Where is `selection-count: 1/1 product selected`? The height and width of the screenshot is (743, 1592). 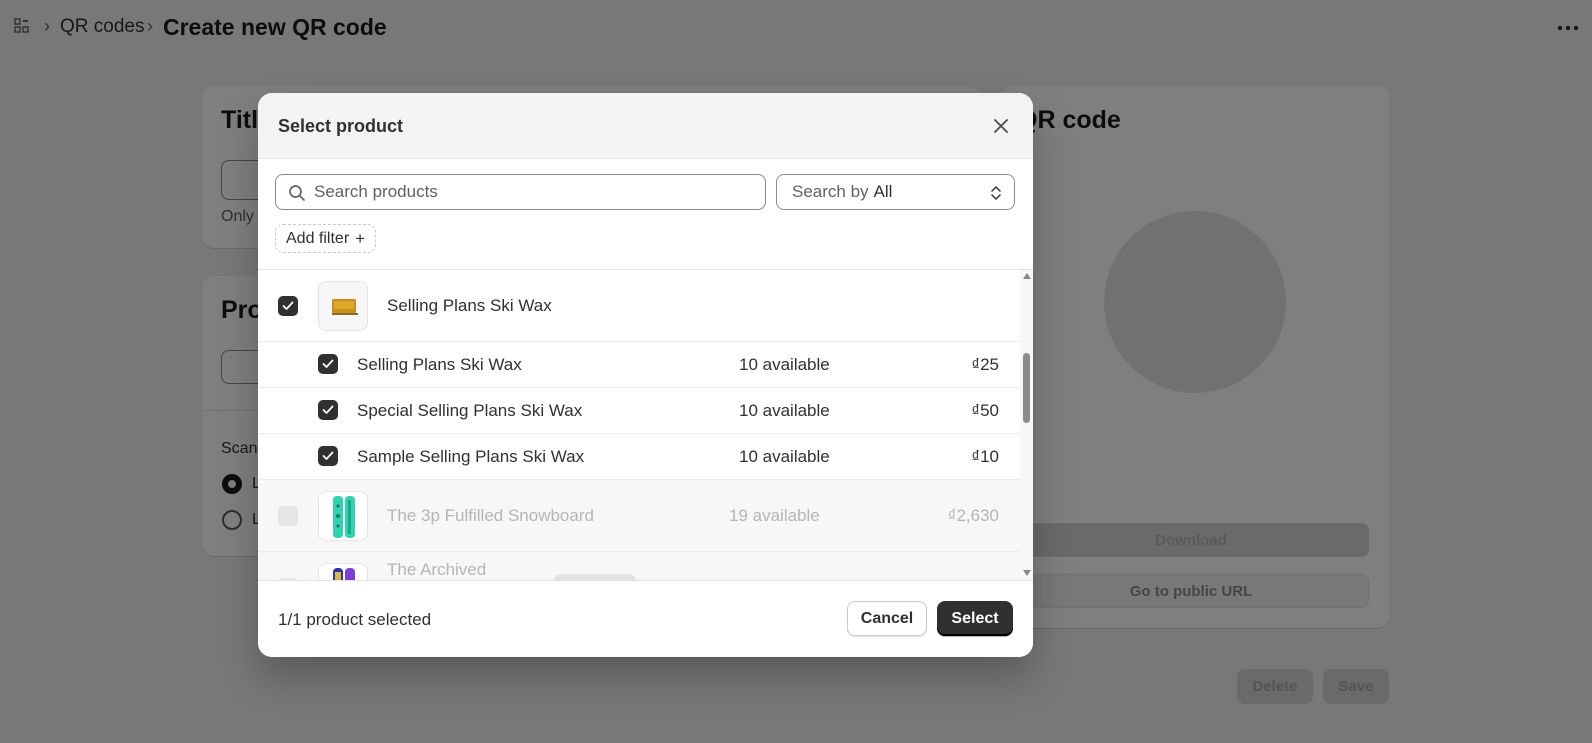
selection-count: 1/1 product selected is located at coordinates (355, 619).